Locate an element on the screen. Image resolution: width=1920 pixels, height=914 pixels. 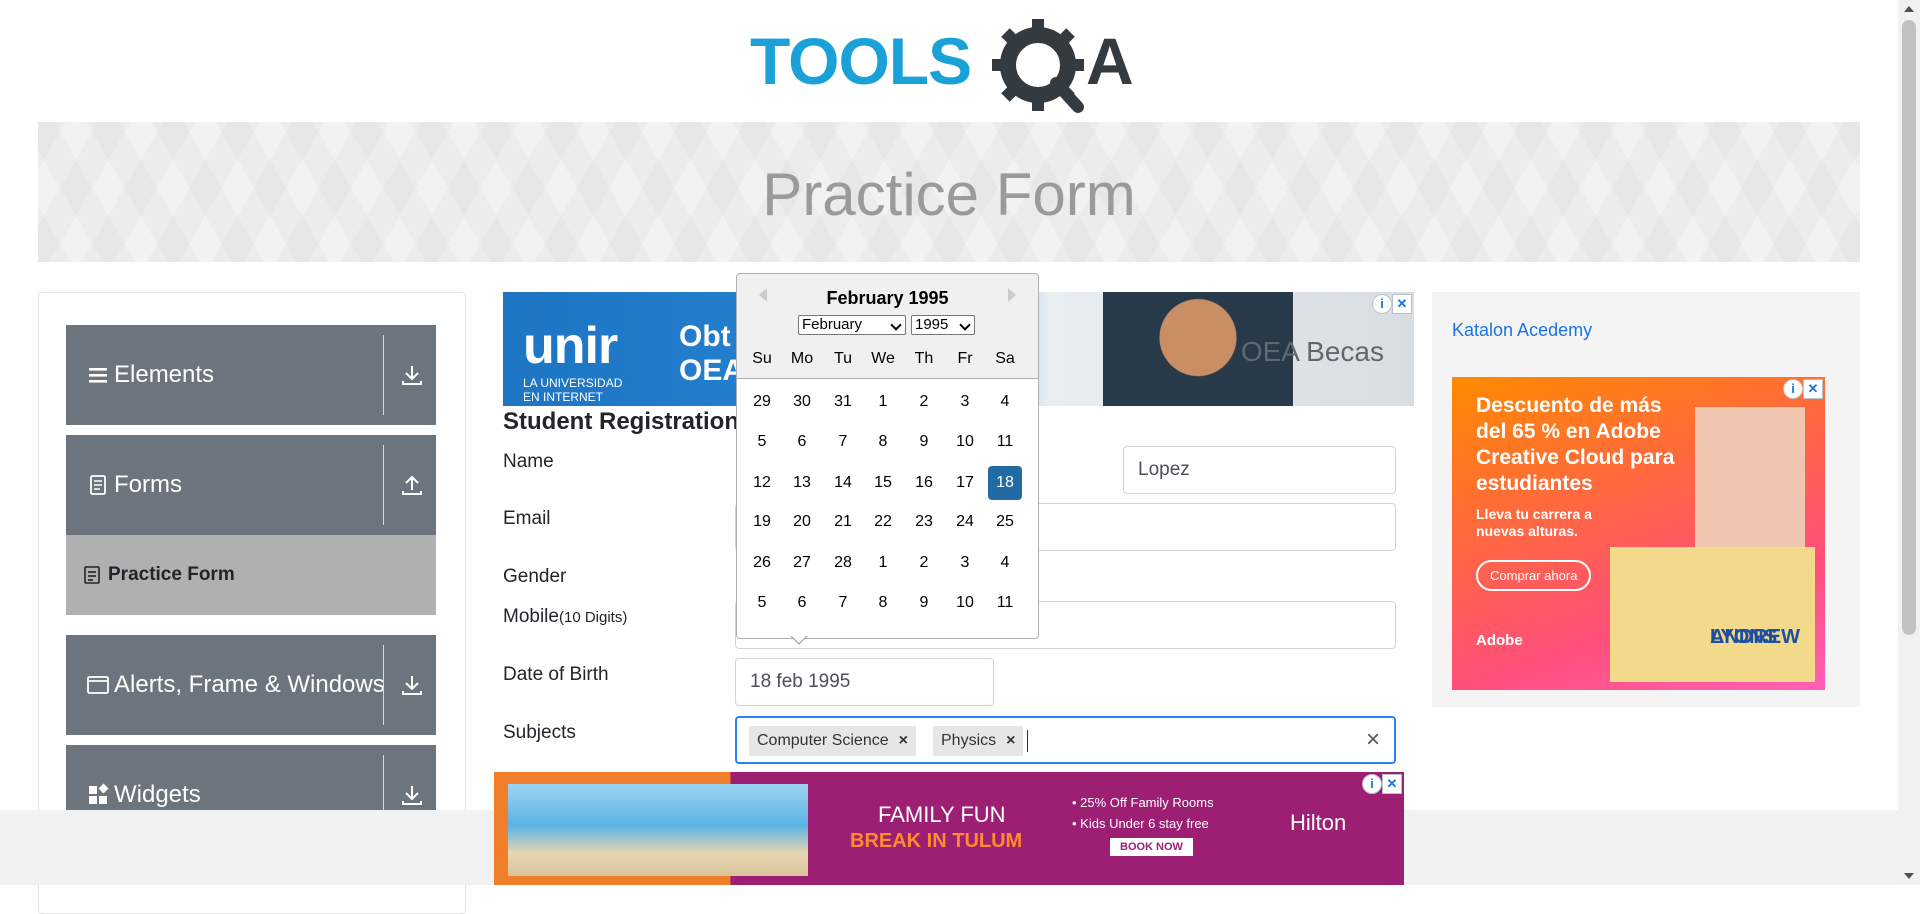
hilton-logo: Hilton is located at coordinates (1318, 822).